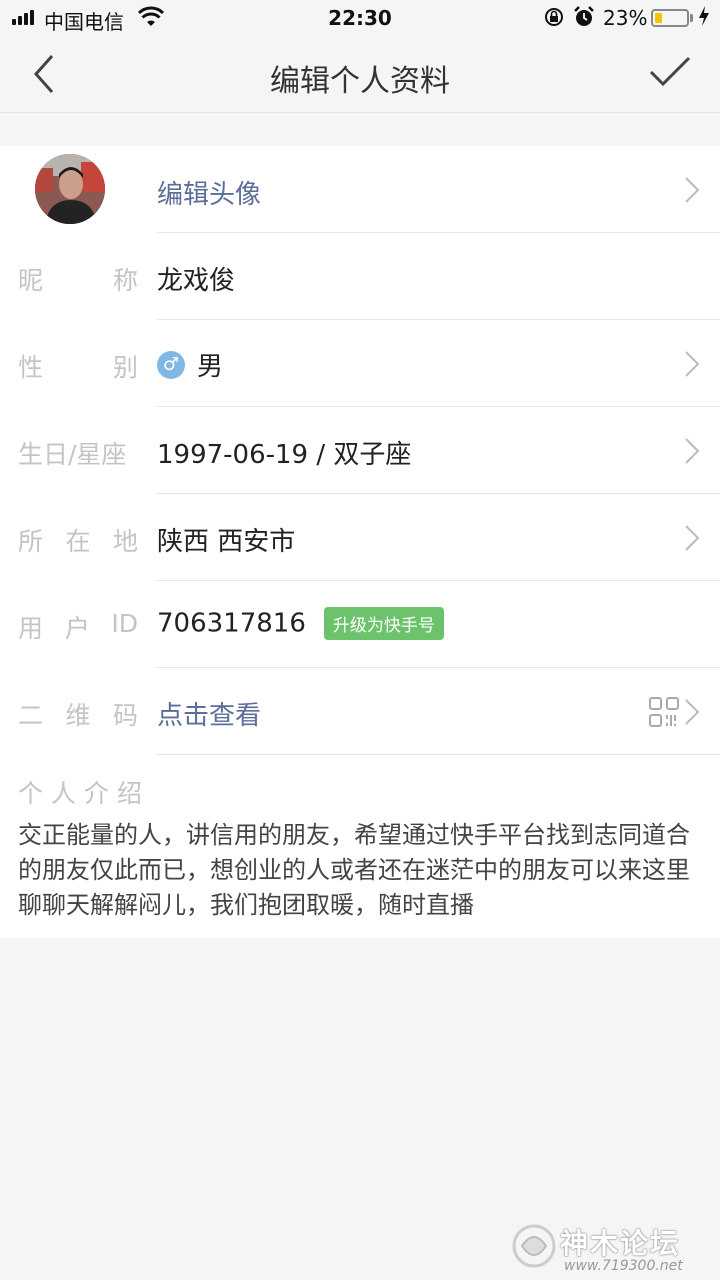  Describe the element at coordinates (360, 18) in the screenshot. I see `status-bar: 中国电信 22:30 23%` at that location.